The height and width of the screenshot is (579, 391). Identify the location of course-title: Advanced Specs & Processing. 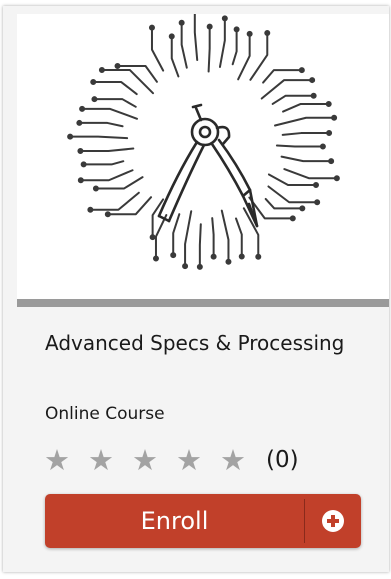
(195, 343).